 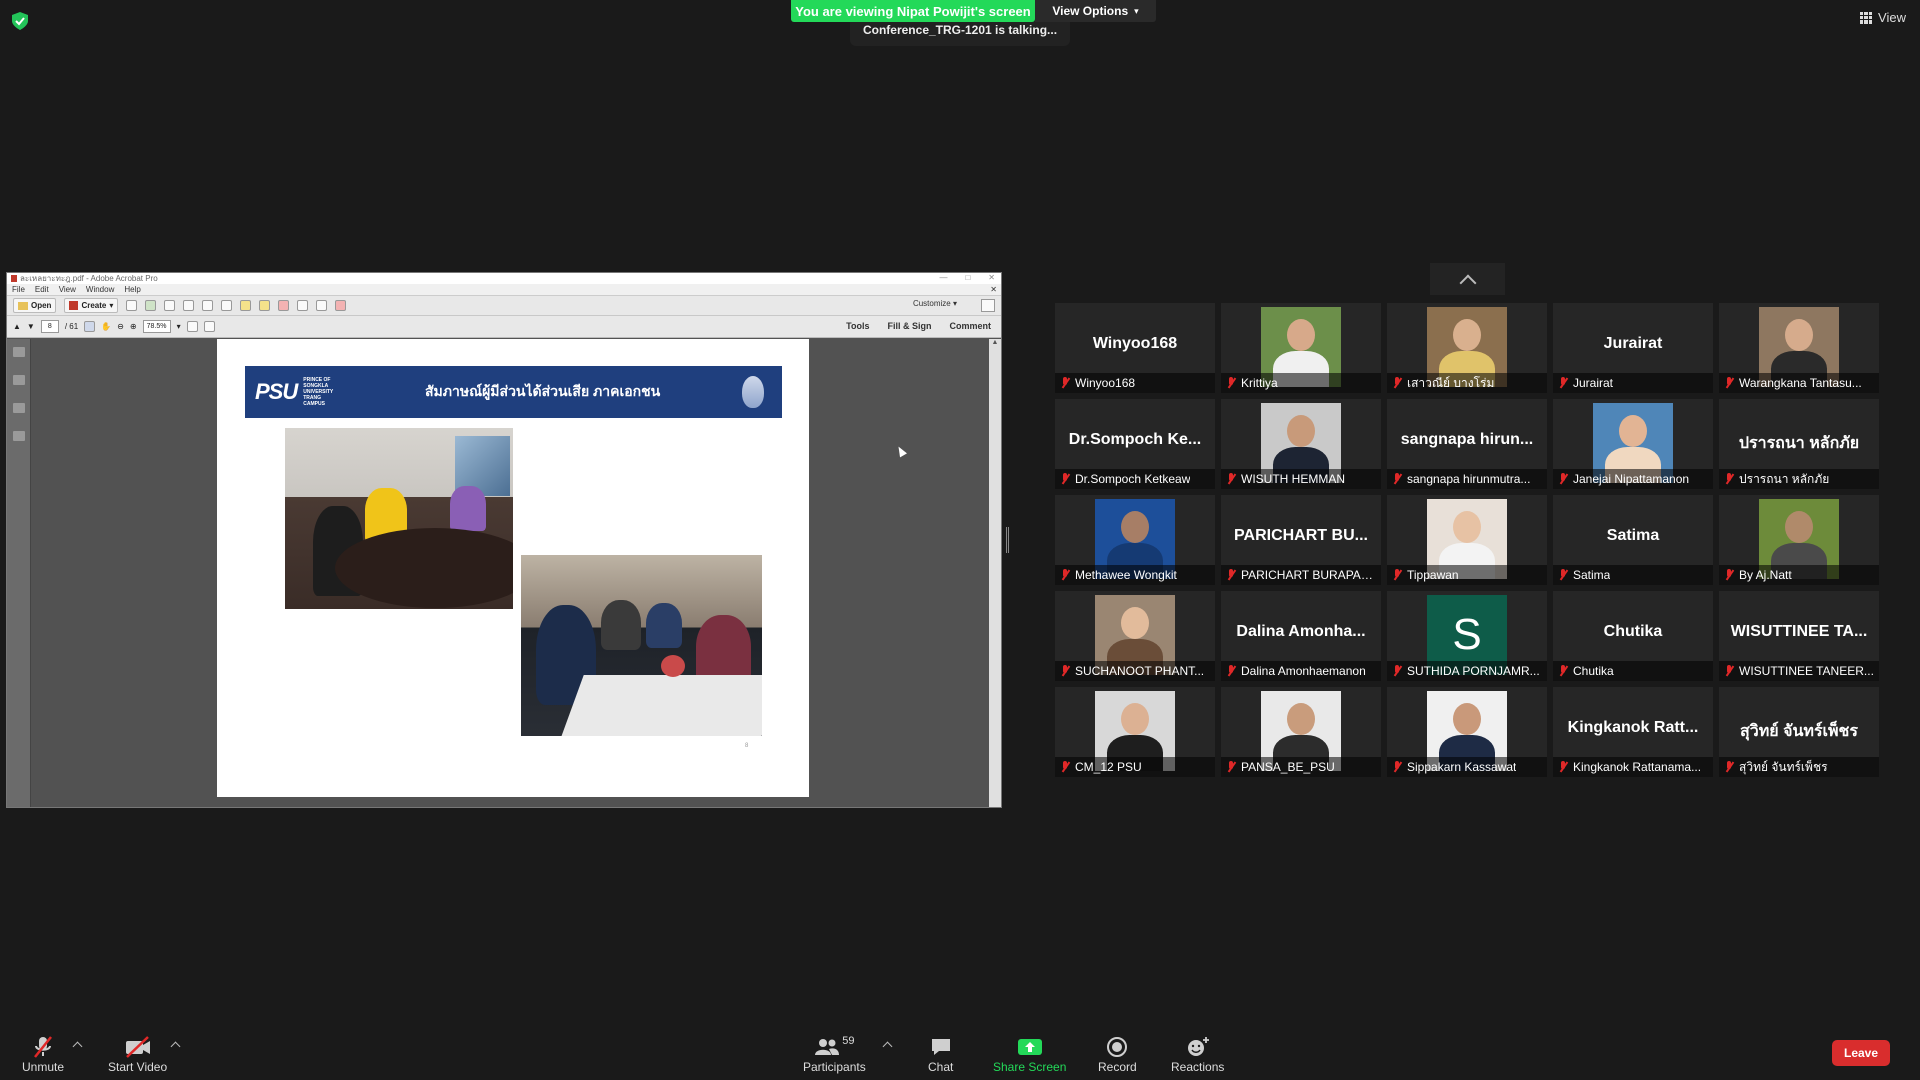 I want to click on participant-tile: CM_12 PSU, so click(x=1135, y=732).